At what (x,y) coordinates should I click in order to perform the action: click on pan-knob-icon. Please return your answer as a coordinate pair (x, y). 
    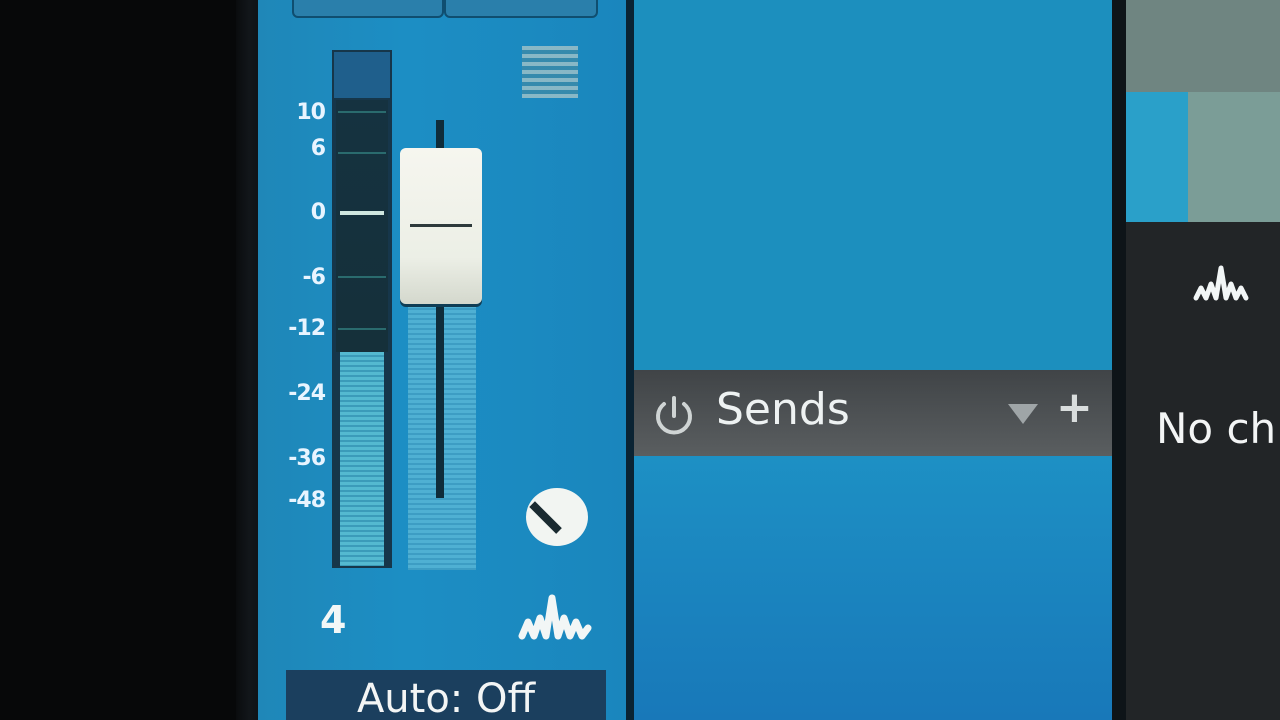
    Looking at the image, I should click on (557, 517).